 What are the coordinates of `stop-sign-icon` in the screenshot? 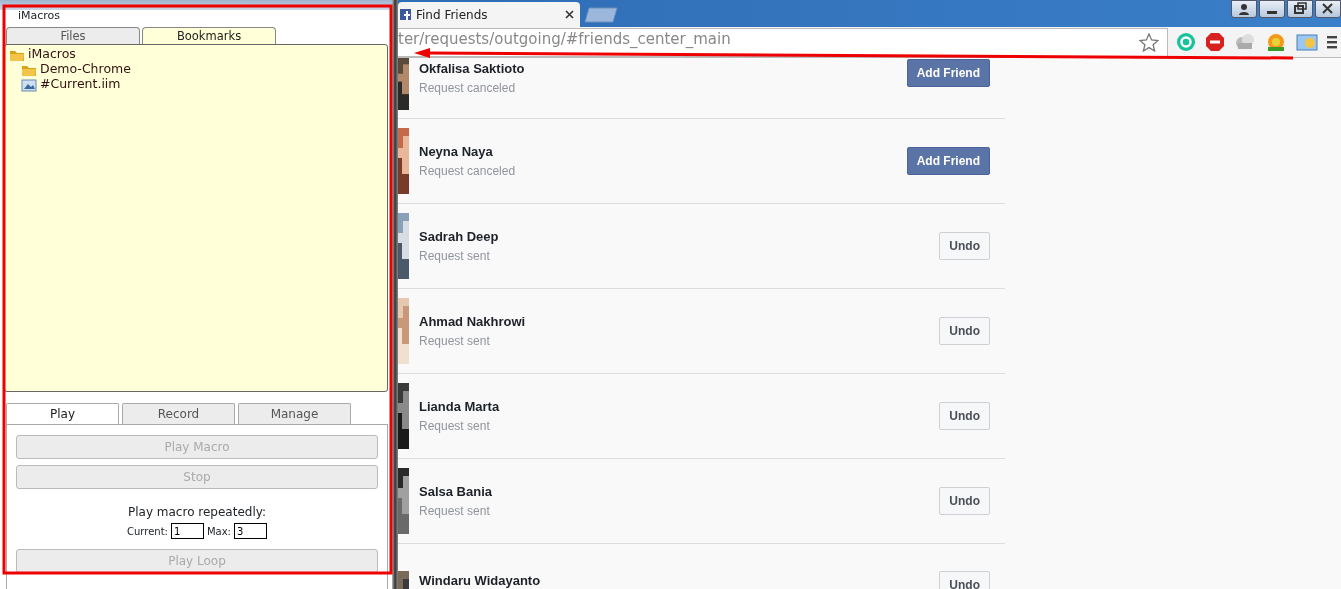 It's located at (1215, 42).